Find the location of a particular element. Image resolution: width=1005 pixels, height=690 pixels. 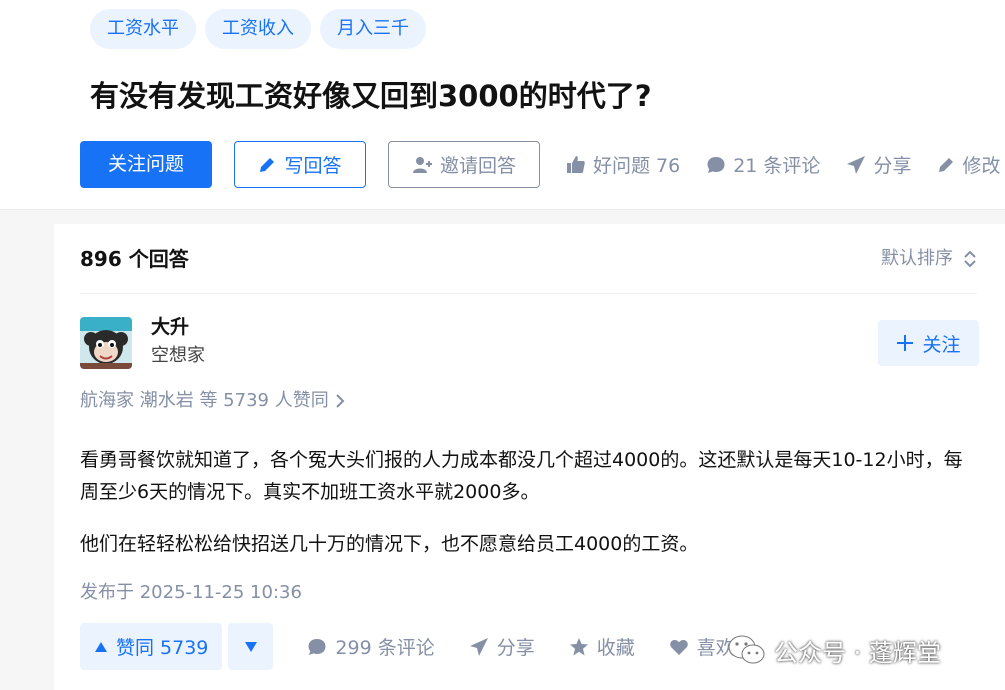

wechat-icon is located at coordinates (746, 649).